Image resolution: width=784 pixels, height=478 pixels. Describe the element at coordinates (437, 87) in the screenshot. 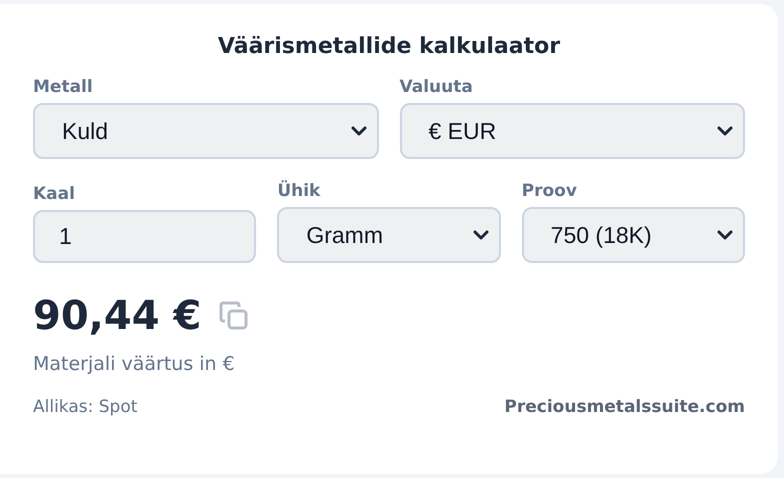

I see `field-label: Valuuta` at that location.